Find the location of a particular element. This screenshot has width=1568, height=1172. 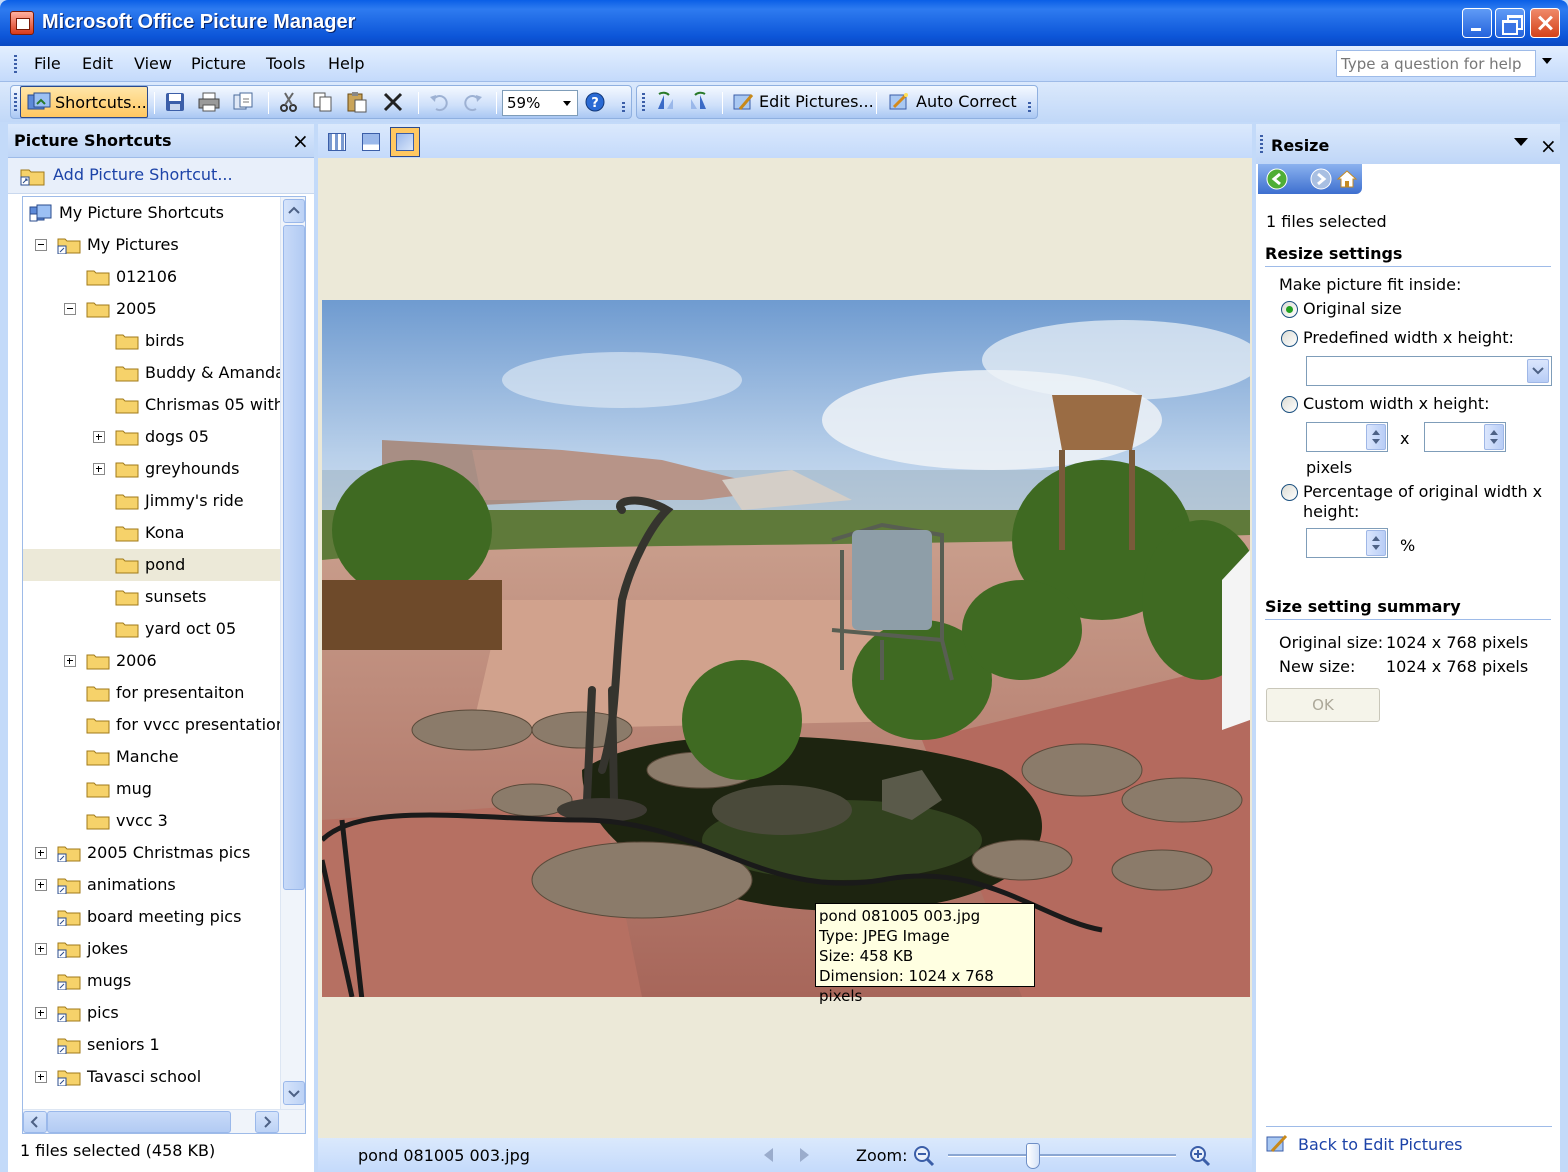

minimize-button is located at coordinates (1477, 23).